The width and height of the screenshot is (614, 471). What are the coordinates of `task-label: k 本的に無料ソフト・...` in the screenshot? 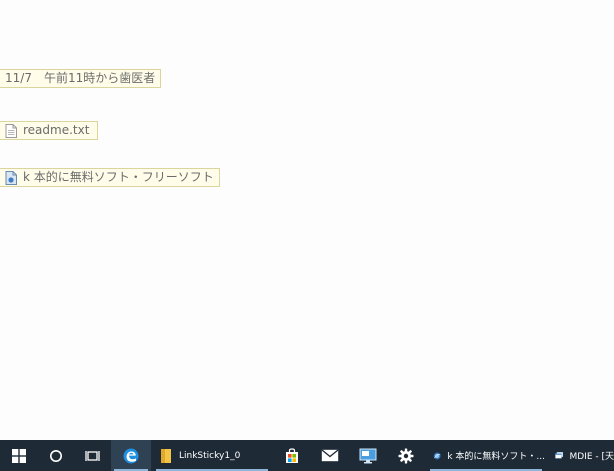 It's located at (496, 457).